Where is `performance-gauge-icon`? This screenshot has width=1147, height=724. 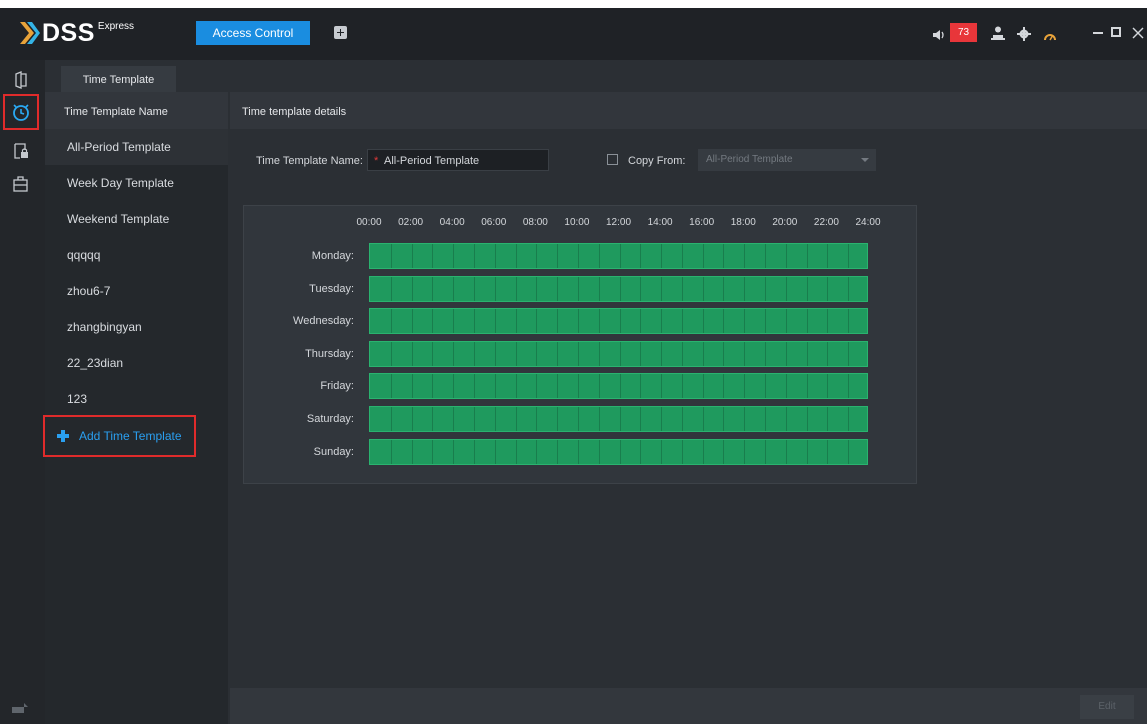 performance-gauge-icon is located at coordinates (1050, 34).